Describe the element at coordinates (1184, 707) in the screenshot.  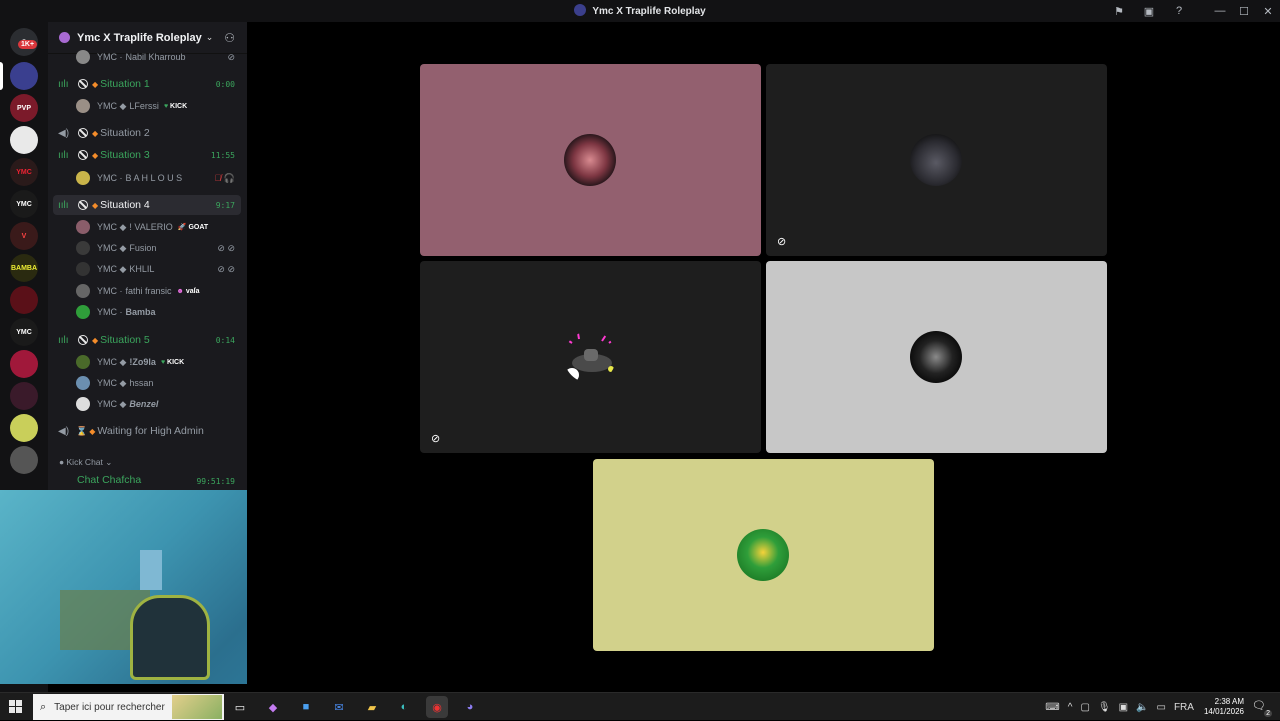
I see `language-indicator: FRA` at that location.